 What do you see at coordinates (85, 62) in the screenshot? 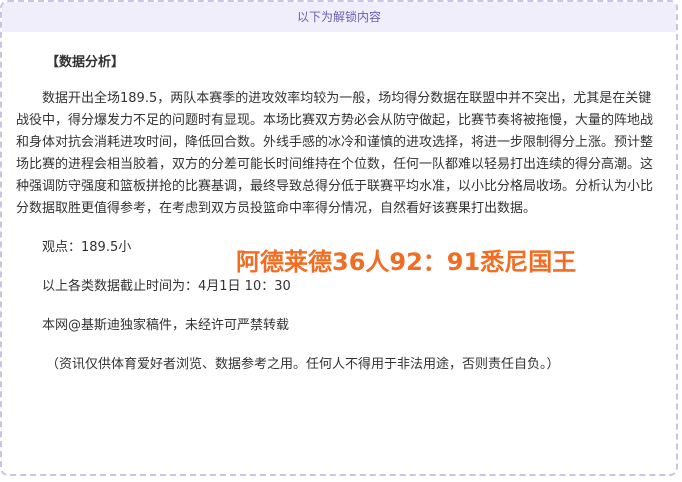
I see `section-title: 【数据分析】` at bounding box center [85, 62].